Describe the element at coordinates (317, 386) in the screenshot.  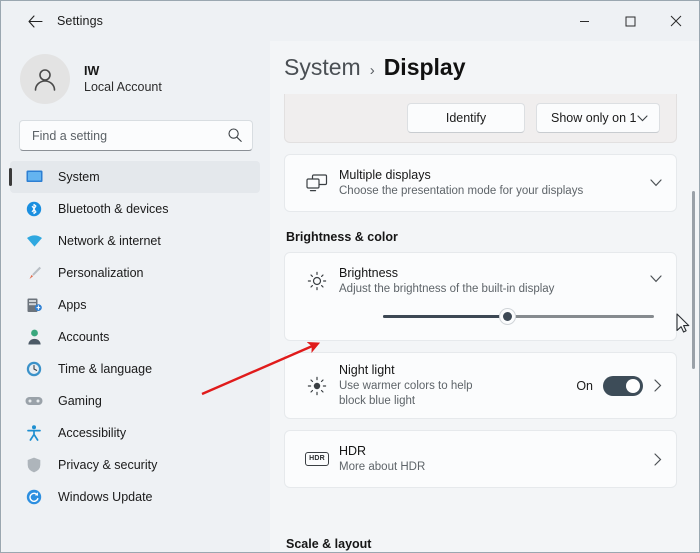
I see `night-light-sun-icon` at that location.